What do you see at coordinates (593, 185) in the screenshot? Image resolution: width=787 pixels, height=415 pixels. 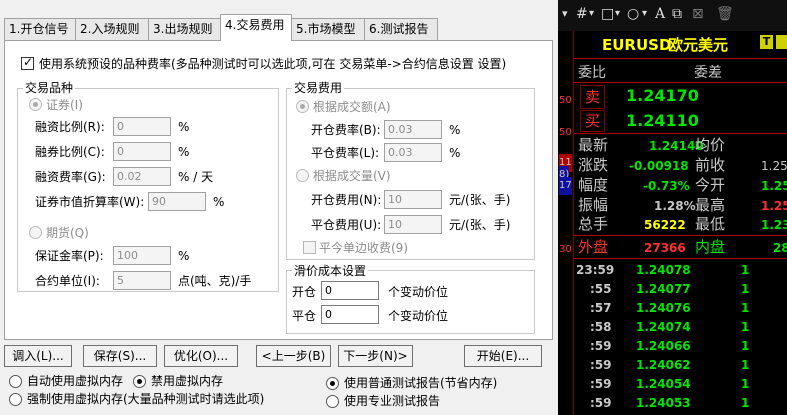 I see `stat-label: 幅度` at bounding box center [593, 185].